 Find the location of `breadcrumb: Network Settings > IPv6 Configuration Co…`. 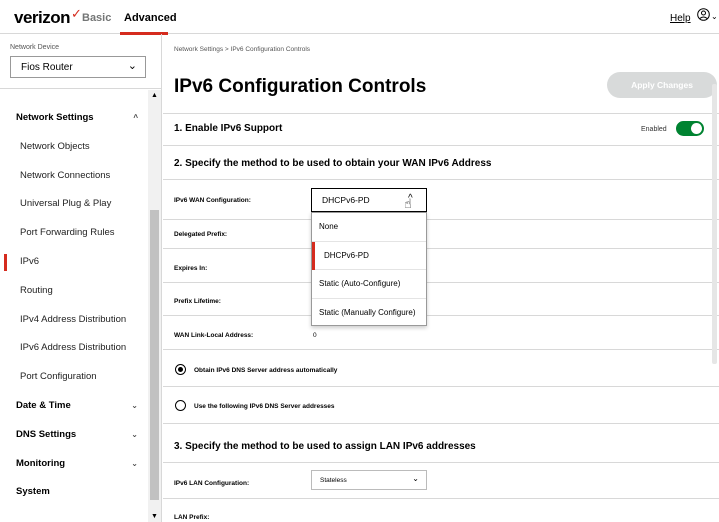

breadcrumb: Network Settings > IPv6 Configuration Co… is located at coordinates (242, 49).